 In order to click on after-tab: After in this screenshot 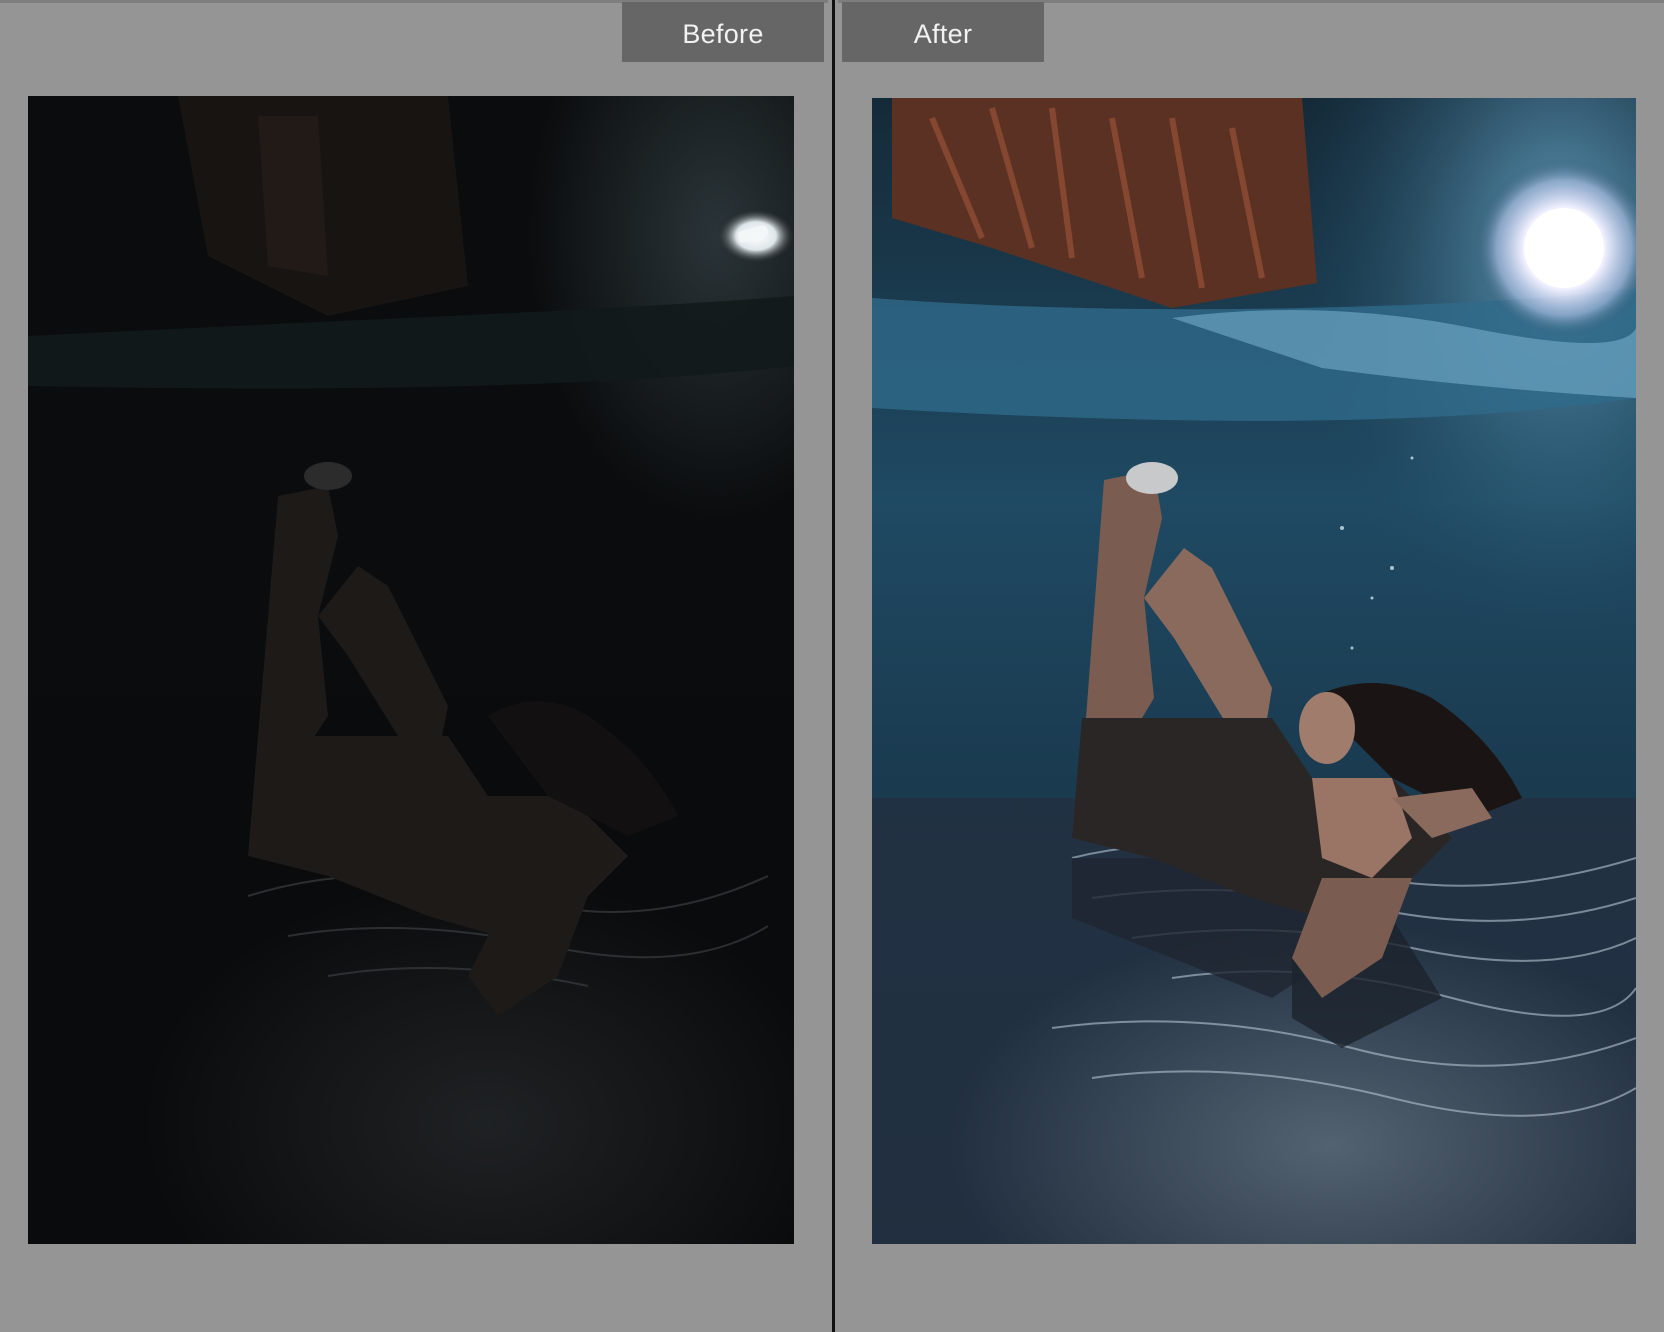, I will do `click(943, 32)`.